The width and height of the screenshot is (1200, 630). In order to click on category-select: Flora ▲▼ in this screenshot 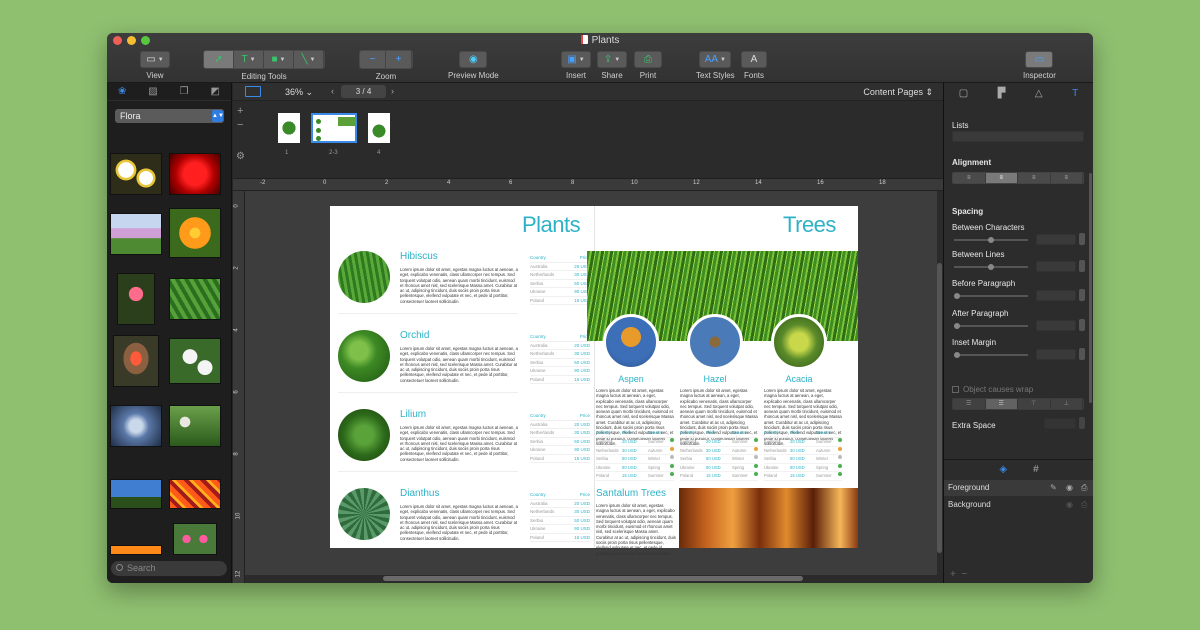, I will do `click(169, 116)`.